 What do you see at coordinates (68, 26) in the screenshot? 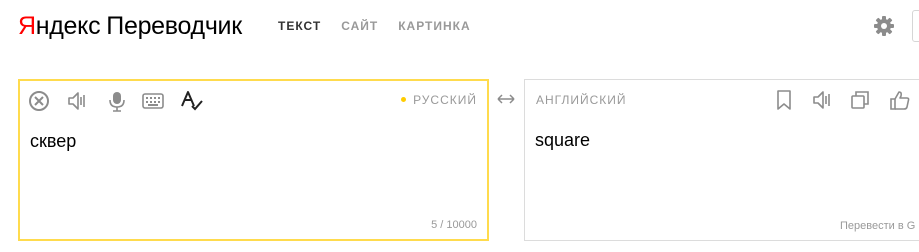
I see `logo-brand-rest: ндекс` at bounding box center [68, 26].